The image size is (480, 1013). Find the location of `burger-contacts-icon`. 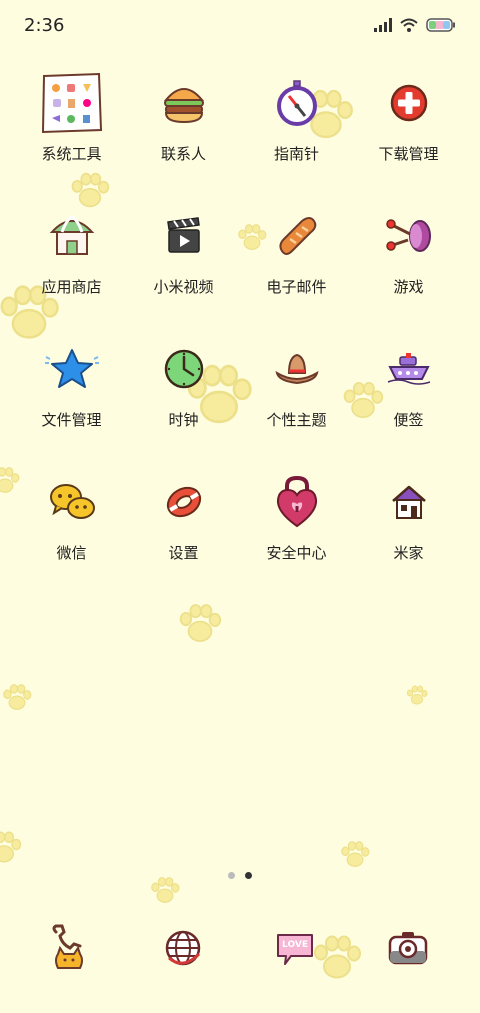

burger-contacts-icon is located at coordinates (184, 103).